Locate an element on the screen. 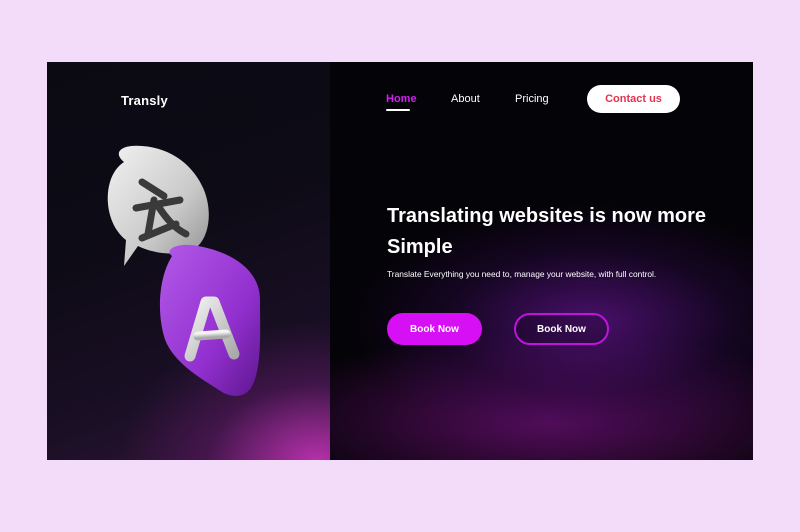 This screenshot has height=532, width=800. nav-item-about: About is located at coordinates (465, 99).